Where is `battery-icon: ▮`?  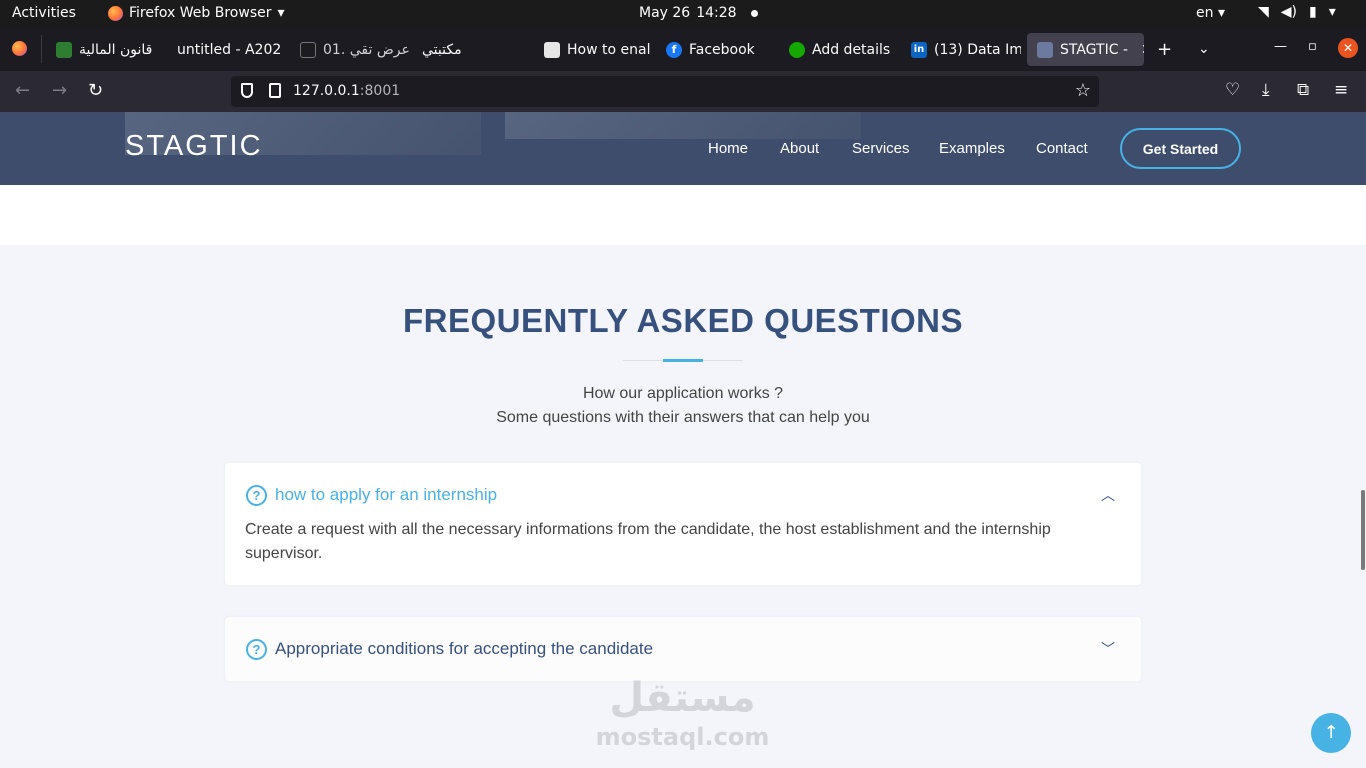 battery-icon: ▮ is located at coordinates (1313, 12).